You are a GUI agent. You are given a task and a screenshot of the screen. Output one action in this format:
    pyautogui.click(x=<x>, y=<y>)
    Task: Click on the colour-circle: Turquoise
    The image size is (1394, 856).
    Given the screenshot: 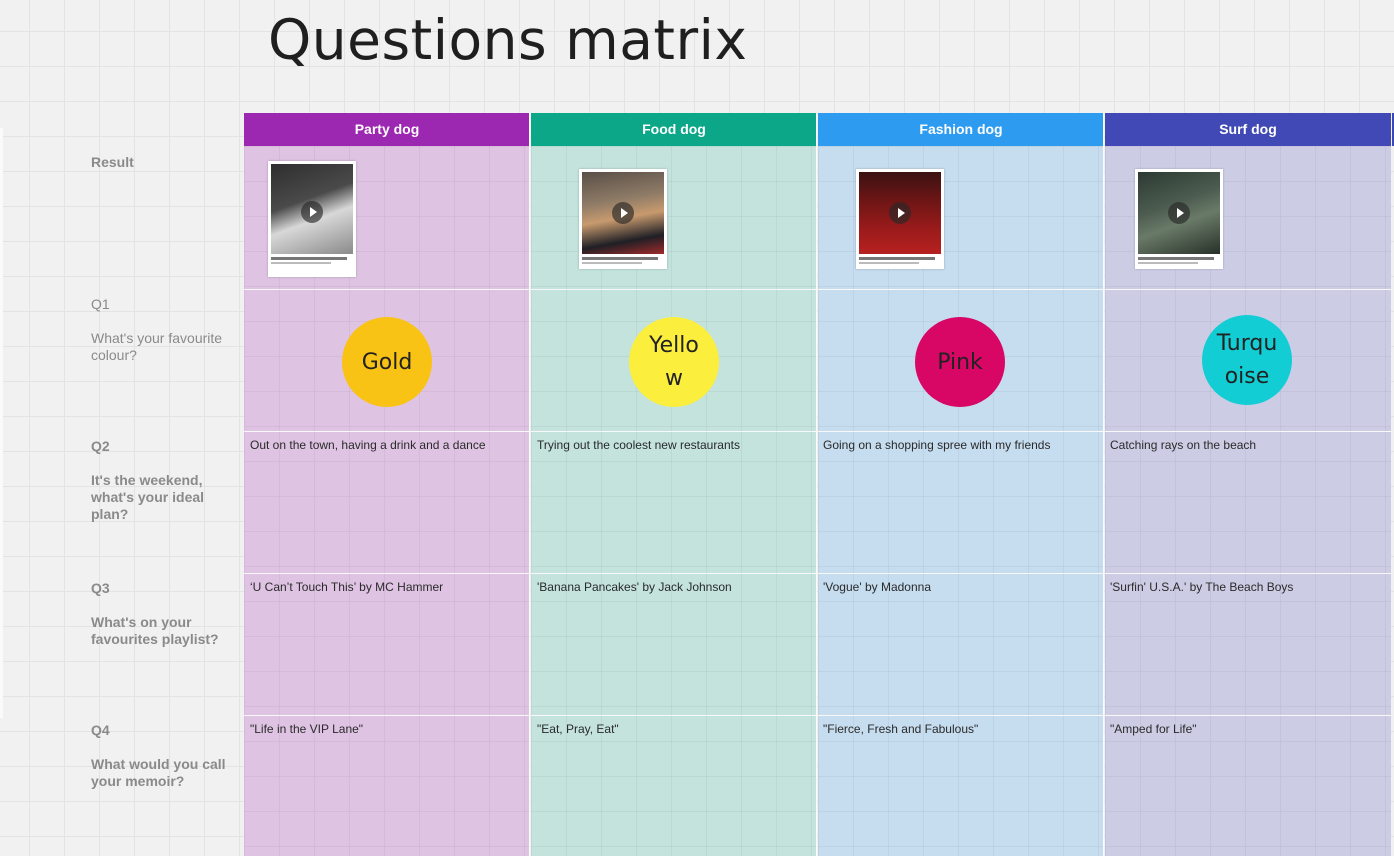 What is the action you would take?
    pyautogui.click(x=1247, y=360)
    